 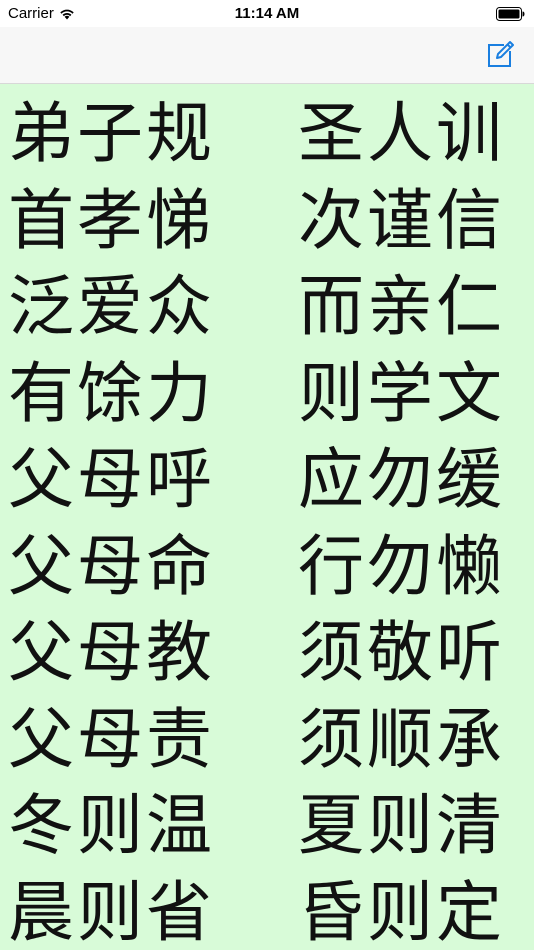 What do you see at coordinates (401, 306) in the screenshot?
I see `verse-right-phrase: 而亲仁` at bounding box center [401, 306].